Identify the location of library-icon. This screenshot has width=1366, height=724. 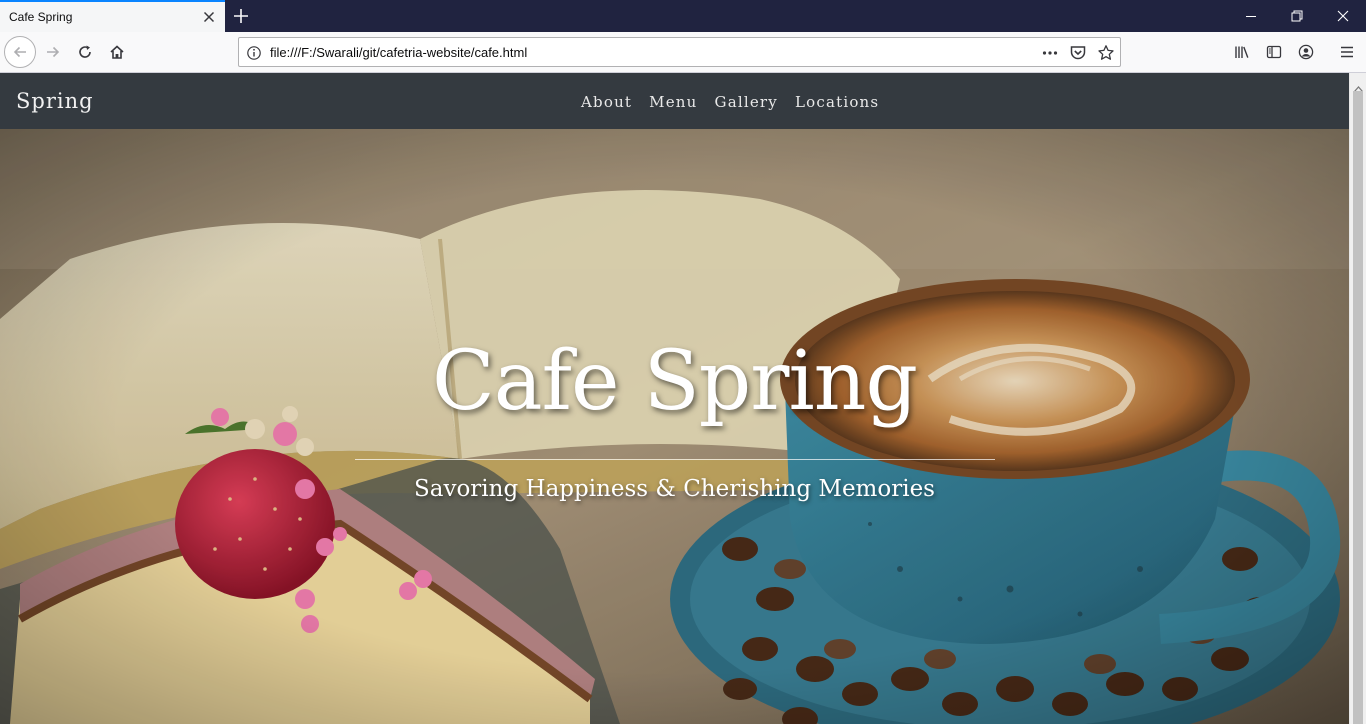
(1242, 52).